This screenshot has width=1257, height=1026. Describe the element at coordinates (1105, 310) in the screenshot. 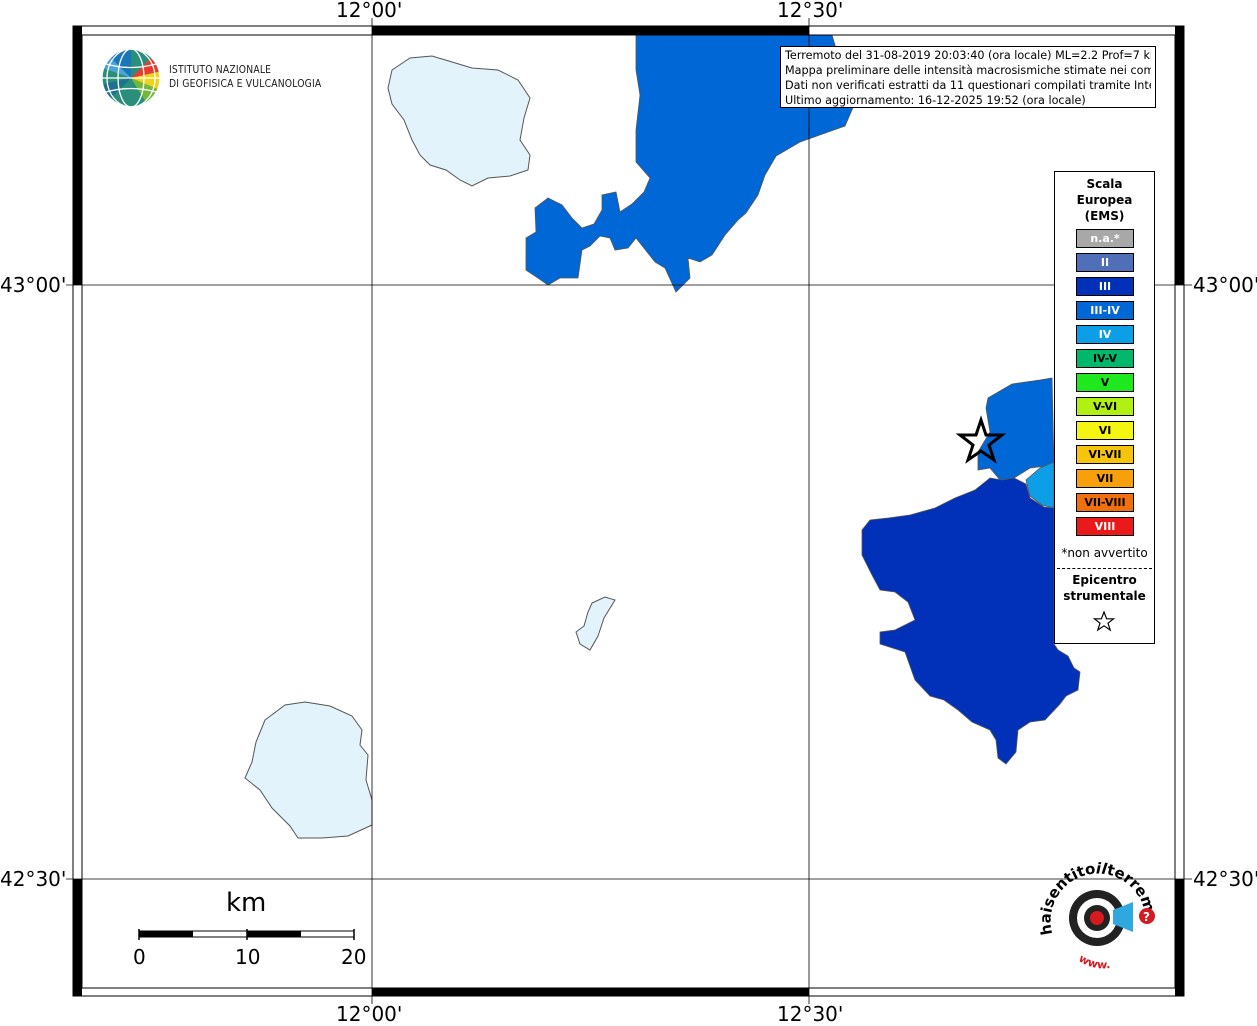

I see `legend-item: III-IV` at that location.